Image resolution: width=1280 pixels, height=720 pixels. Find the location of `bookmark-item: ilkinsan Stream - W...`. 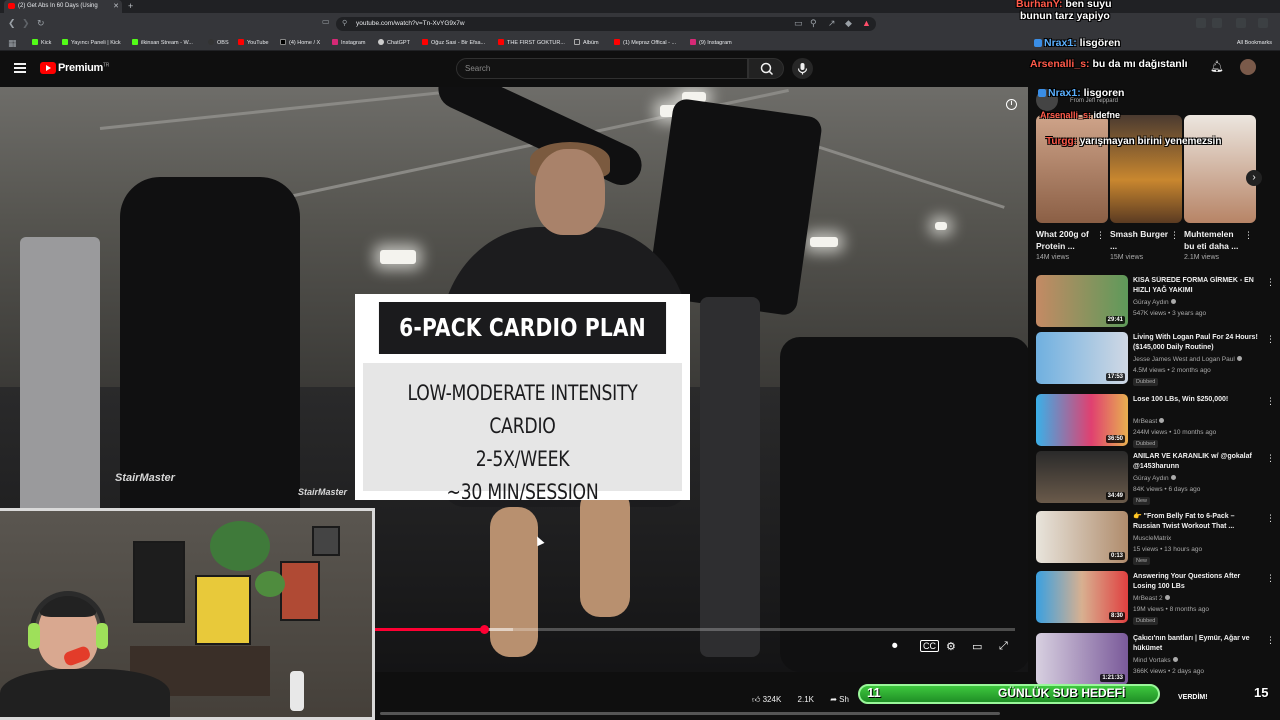

bookmark-item: ilkinsan Stream - W... is located at coordinates (162, 43).